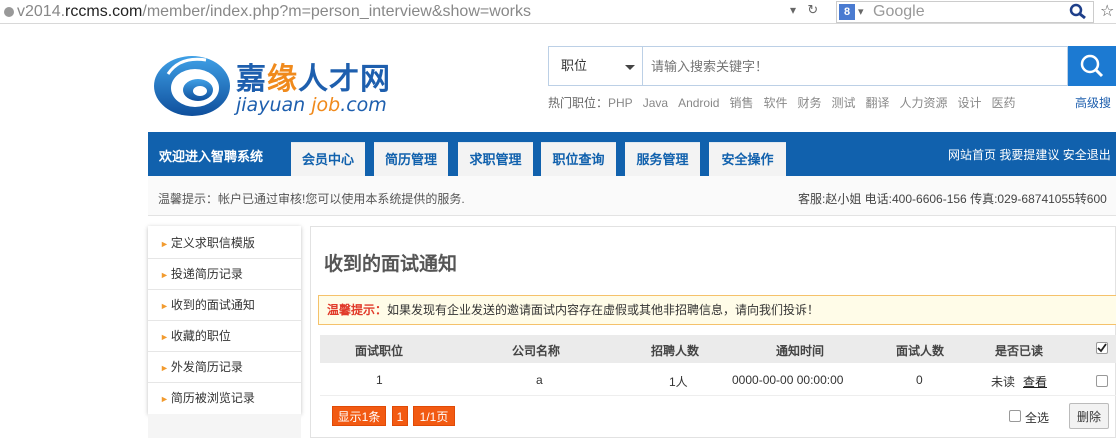  Describe the element at coordinates (698, 103) in the screenshot. I see `hot-job-link: Android` at that location.